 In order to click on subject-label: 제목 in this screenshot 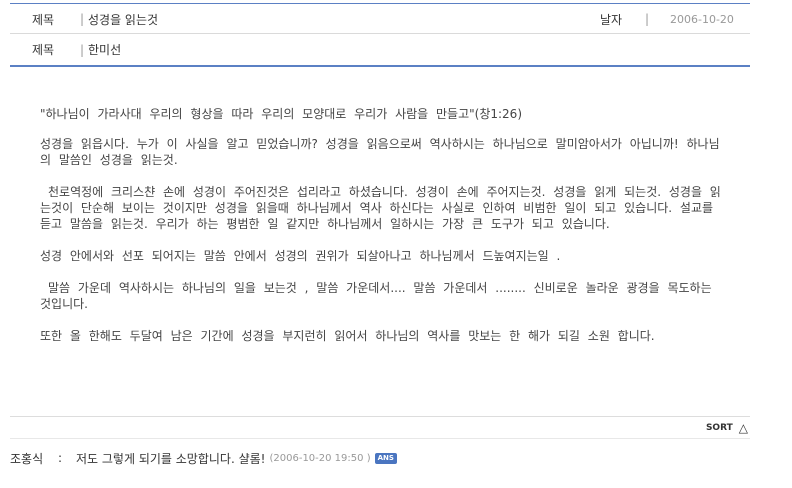, I will do `click(43, 19)`.